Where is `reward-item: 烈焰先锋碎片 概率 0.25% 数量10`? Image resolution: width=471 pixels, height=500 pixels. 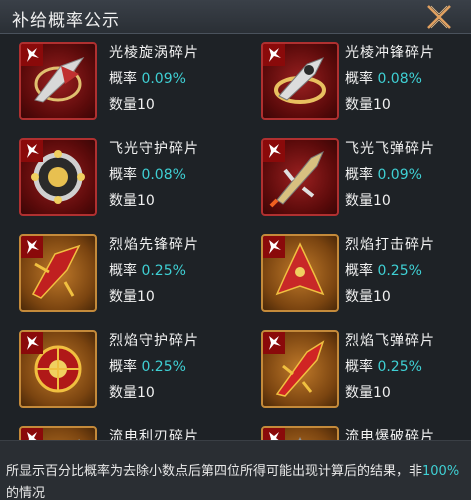
reward-item: 烈焰先锋碎片 概率 0.25% 数量10 is located at coordinates (118, 274).